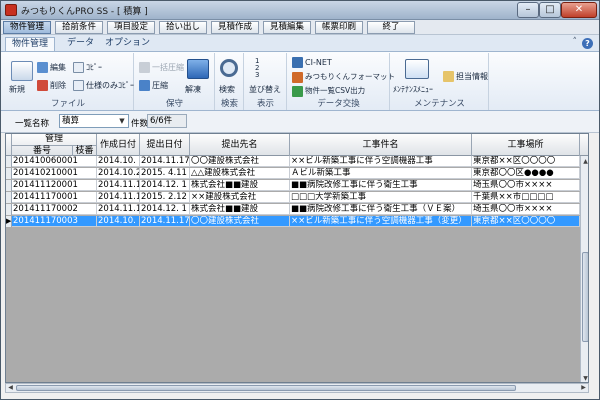 This screenshot has height=400, width=600. I want to click on col-teishutsusaki: 提出先名, so click(240, 145).